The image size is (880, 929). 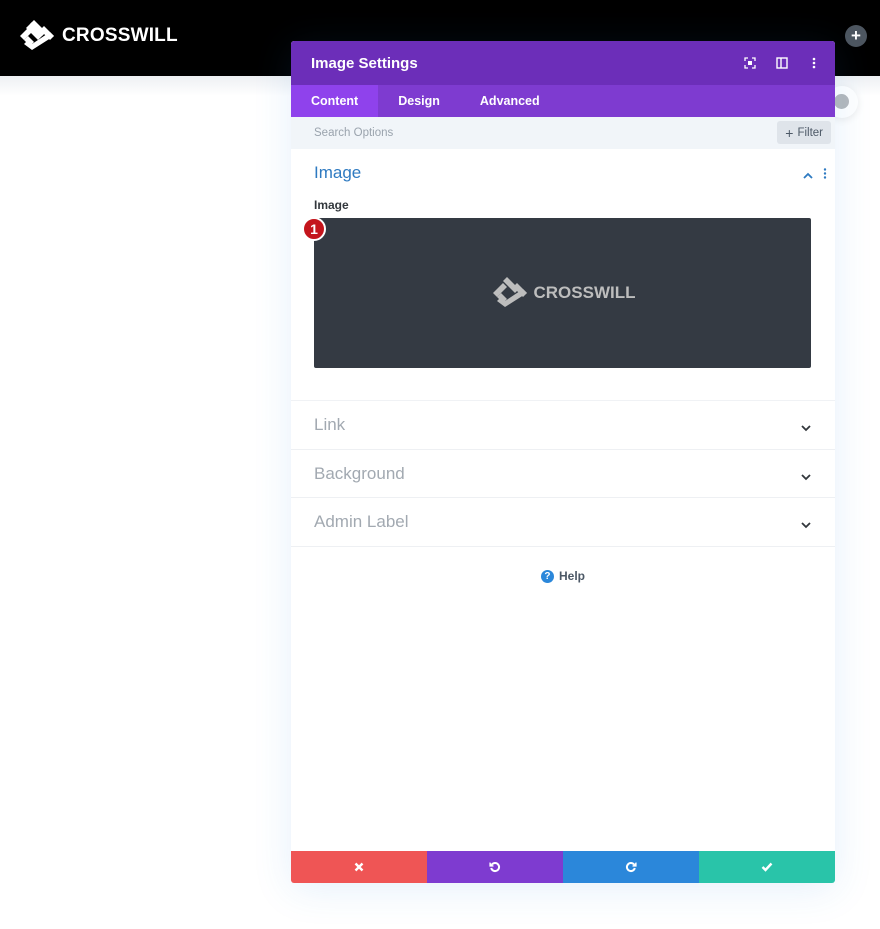 I want to click on tab-design: Design, so click(x=419, y=101).